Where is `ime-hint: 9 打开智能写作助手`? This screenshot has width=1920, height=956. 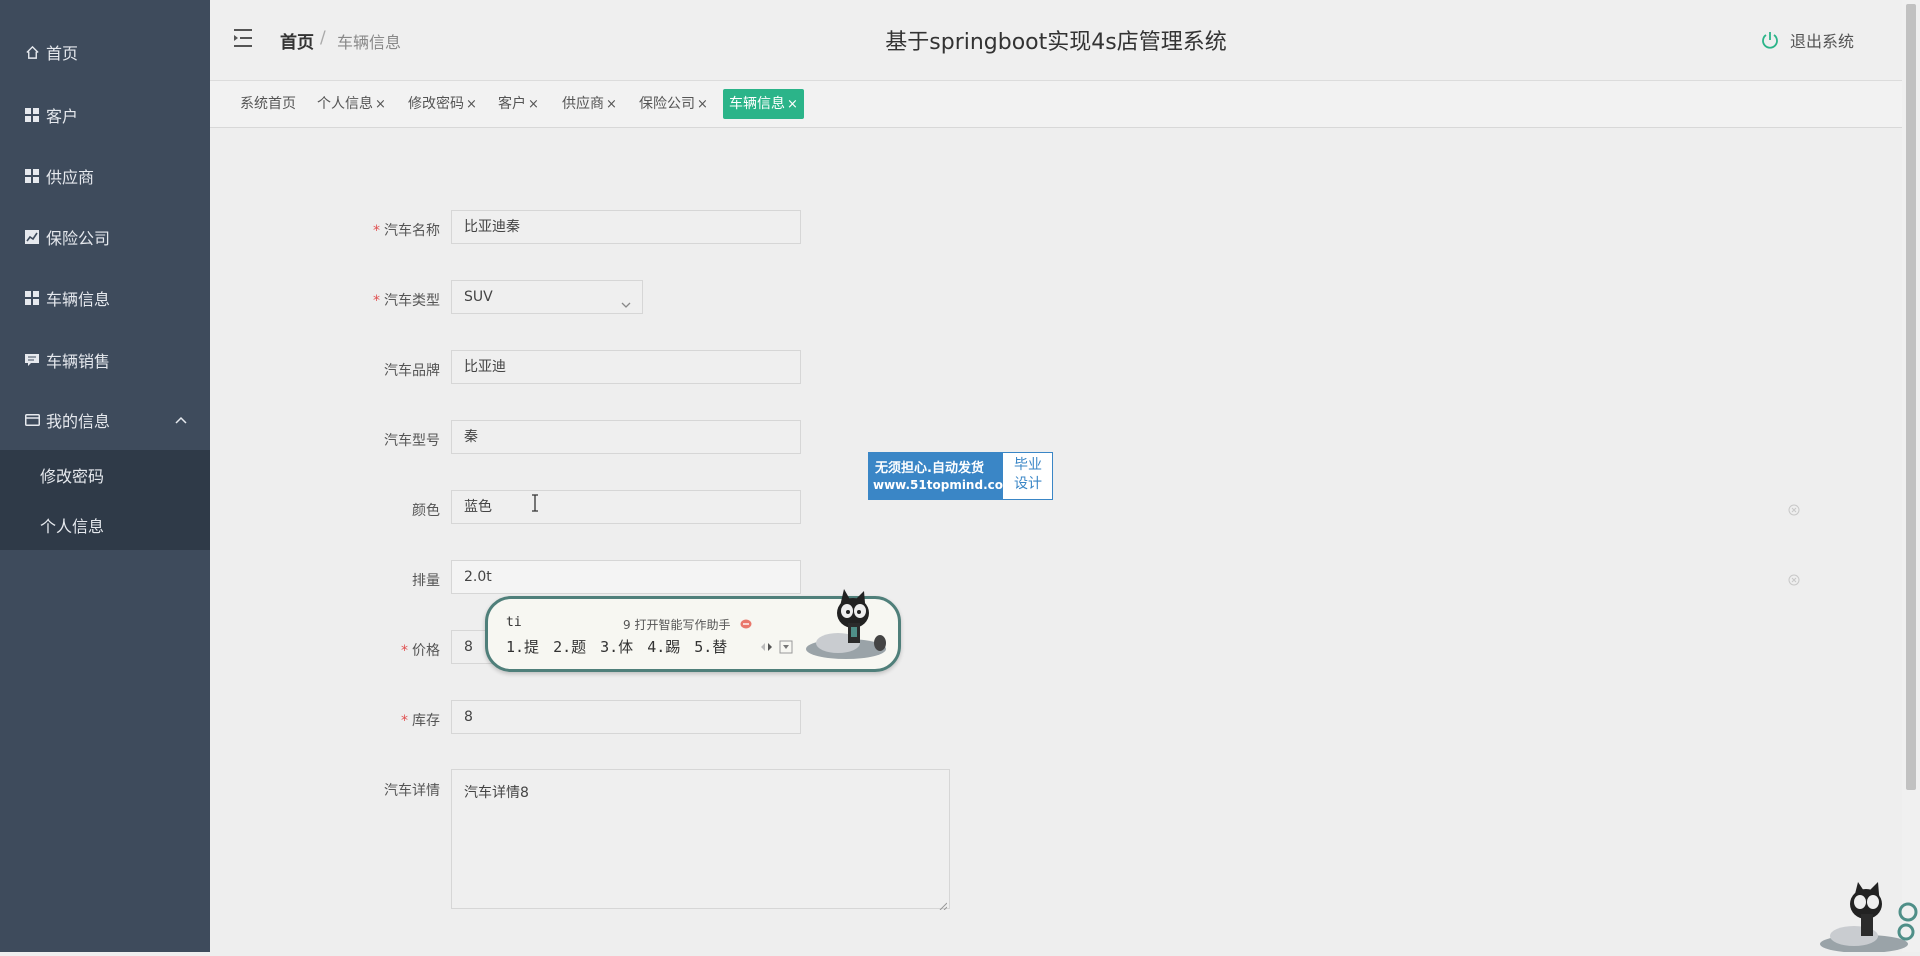
ime-hint: 9 打开智能写作助手 is located at coordinates (687, 624).